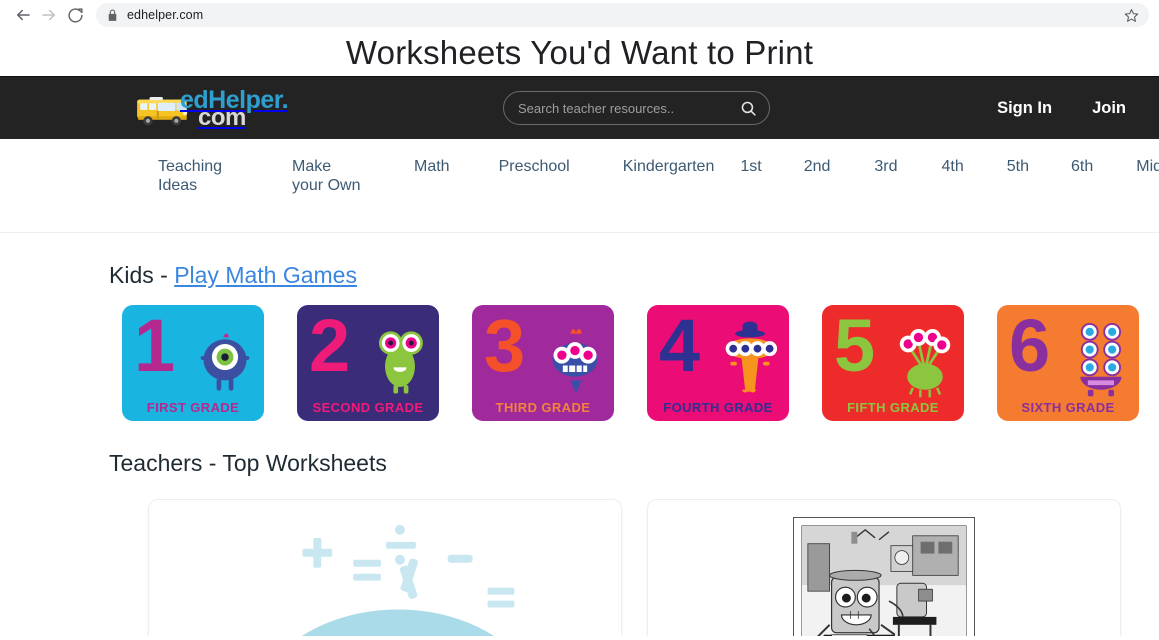 The height and width of the screenshot is (640, 1159). I want to click on page-title-band: Worksheets You'd Want to Print, so click(579, 53).